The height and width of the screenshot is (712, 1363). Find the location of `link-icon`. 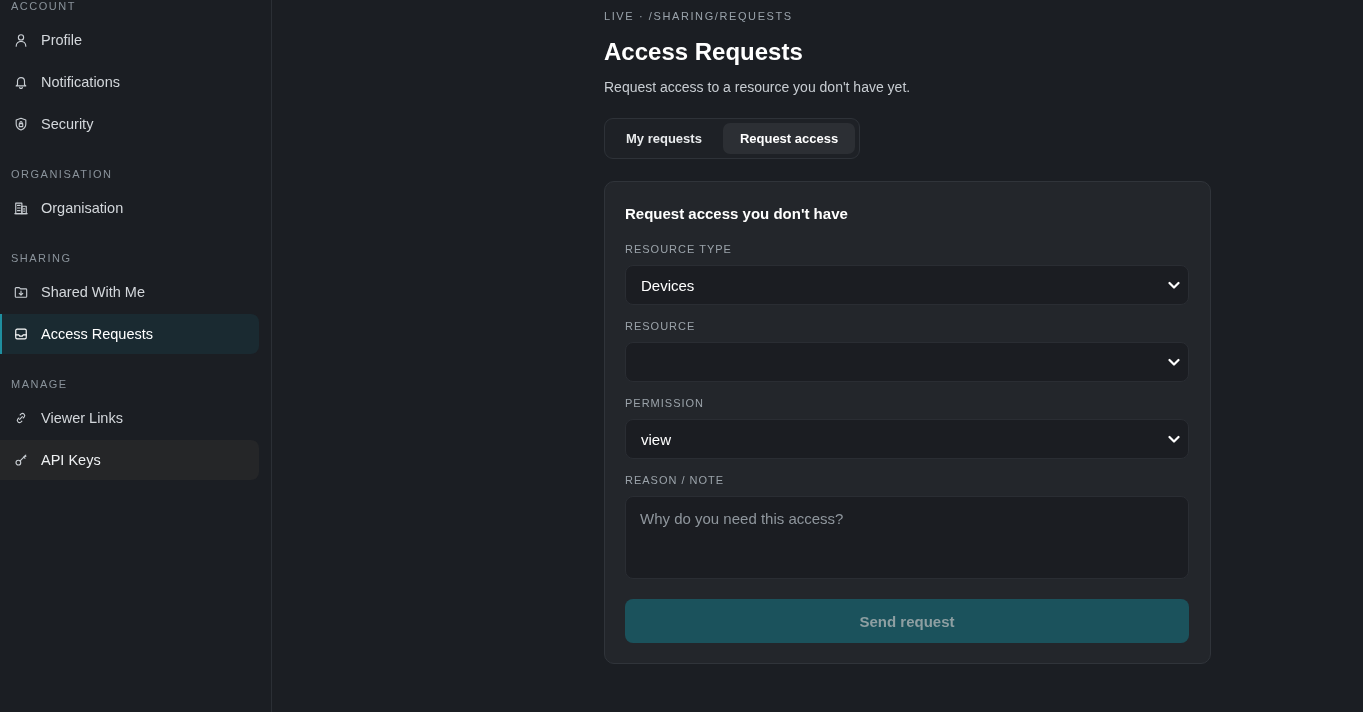

link-icon is located at coordinates (21, 418).